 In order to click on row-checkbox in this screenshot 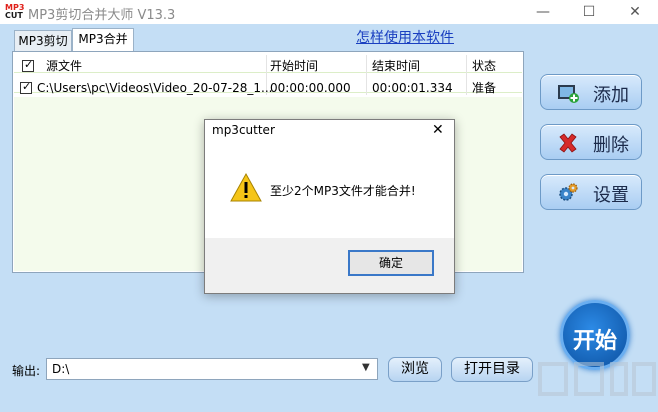, I will do `click(26, 87)`.